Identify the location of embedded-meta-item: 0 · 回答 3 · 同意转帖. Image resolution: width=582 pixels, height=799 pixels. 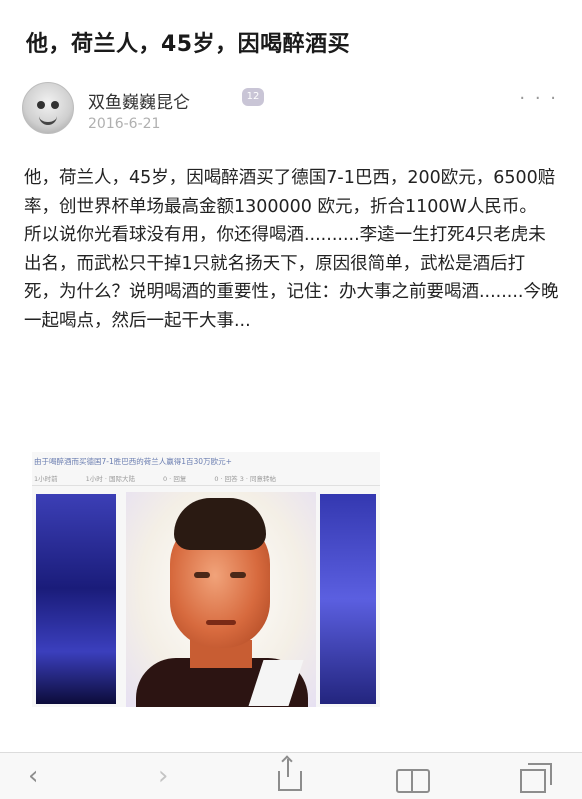
(245, 479).